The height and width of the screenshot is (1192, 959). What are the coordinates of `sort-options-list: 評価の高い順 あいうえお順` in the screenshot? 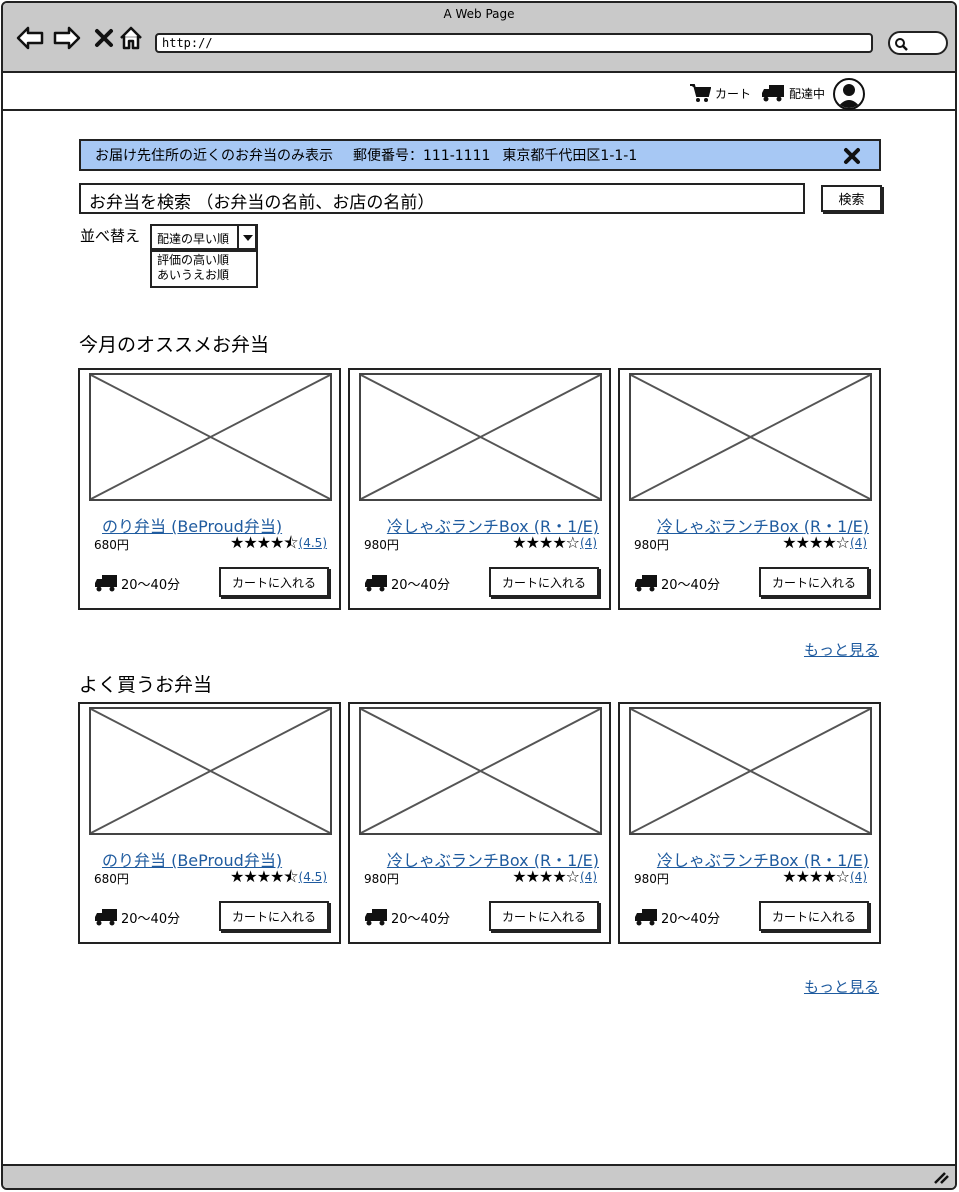 It's located at (204, 269).